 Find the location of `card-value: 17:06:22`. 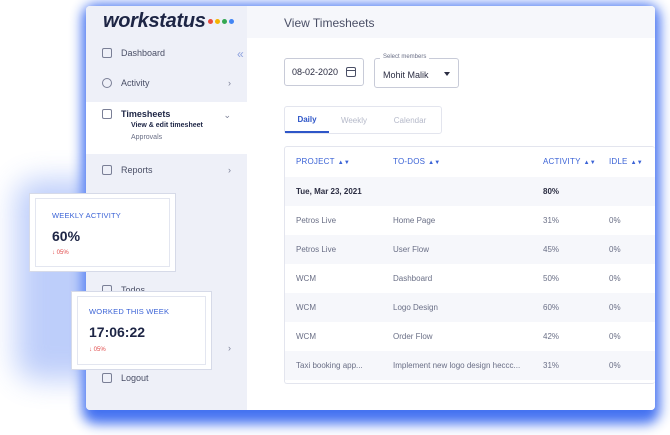

card-value: 17:06:22 is located at coordinates (117, 332).